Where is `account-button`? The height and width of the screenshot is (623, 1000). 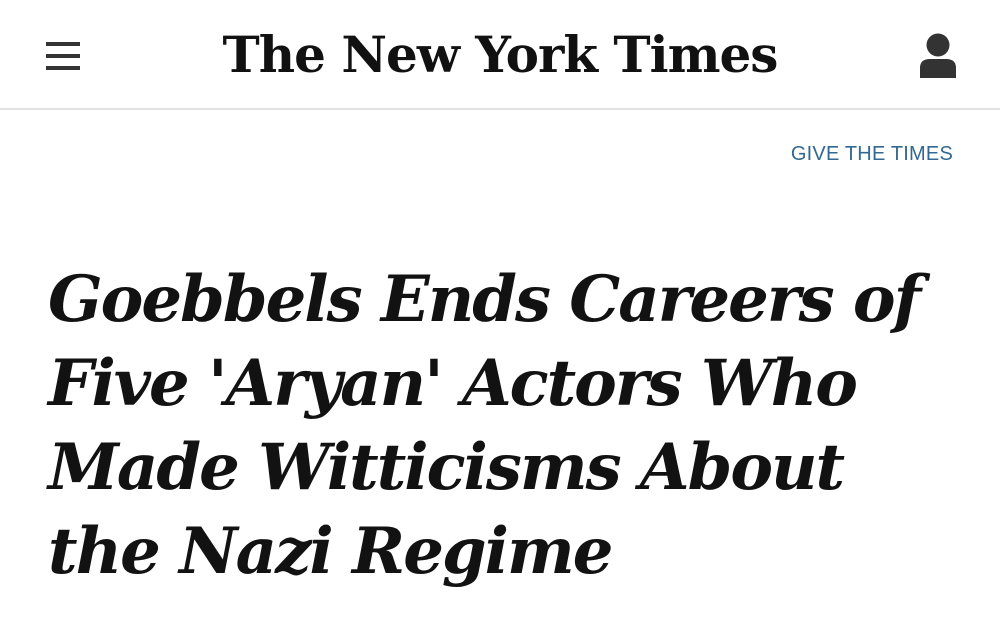 account-button is located at coordinates (938, 56).